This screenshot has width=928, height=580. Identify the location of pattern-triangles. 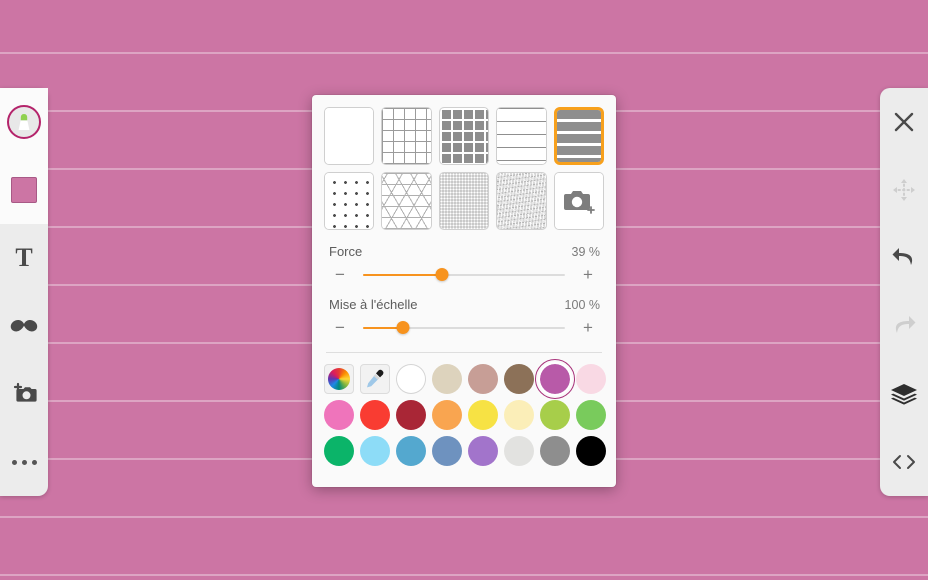
(406, 201).